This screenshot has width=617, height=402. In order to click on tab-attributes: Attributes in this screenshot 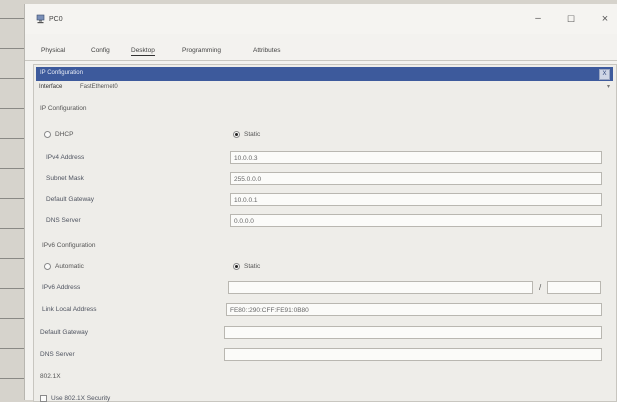, I will do `click(266, 50)`.